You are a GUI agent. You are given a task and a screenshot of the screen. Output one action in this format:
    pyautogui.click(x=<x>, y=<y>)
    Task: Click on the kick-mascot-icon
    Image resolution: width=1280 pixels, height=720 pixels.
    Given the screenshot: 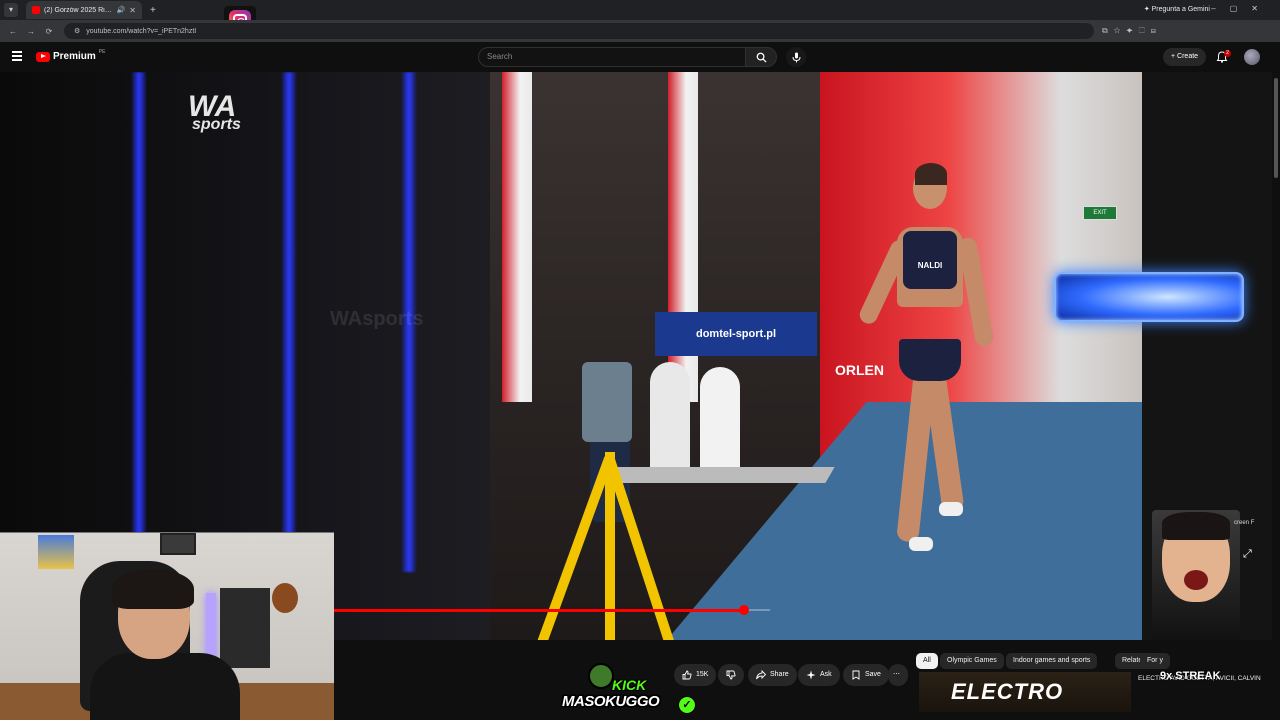 What is the action you would take?
    pyautogui.click(x=601, y=676)
    